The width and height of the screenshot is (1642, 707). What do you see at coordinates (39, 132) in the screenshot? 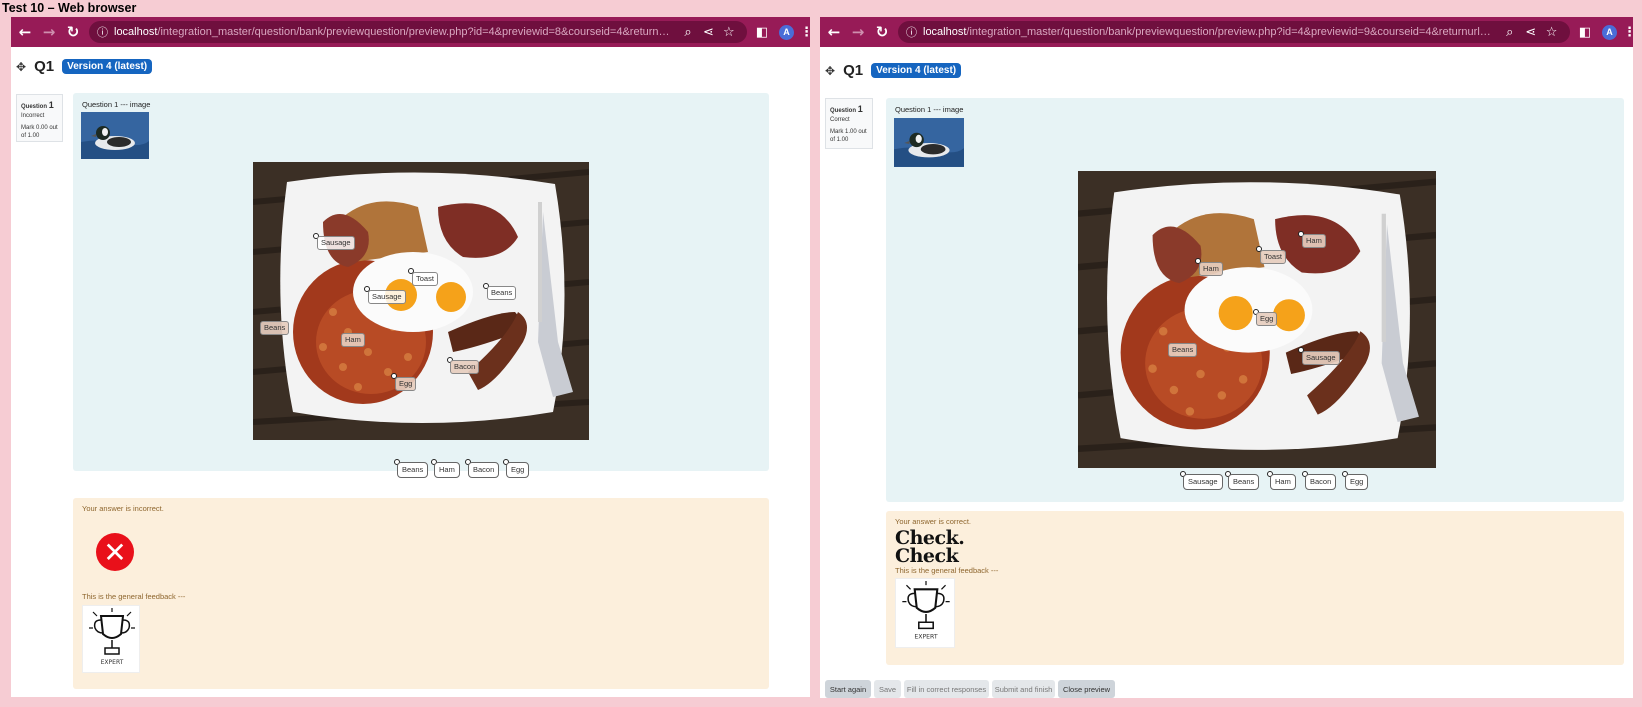
I see `question-mark: Mark 0.00 out of 1.00` at bounding box center [39, 132].